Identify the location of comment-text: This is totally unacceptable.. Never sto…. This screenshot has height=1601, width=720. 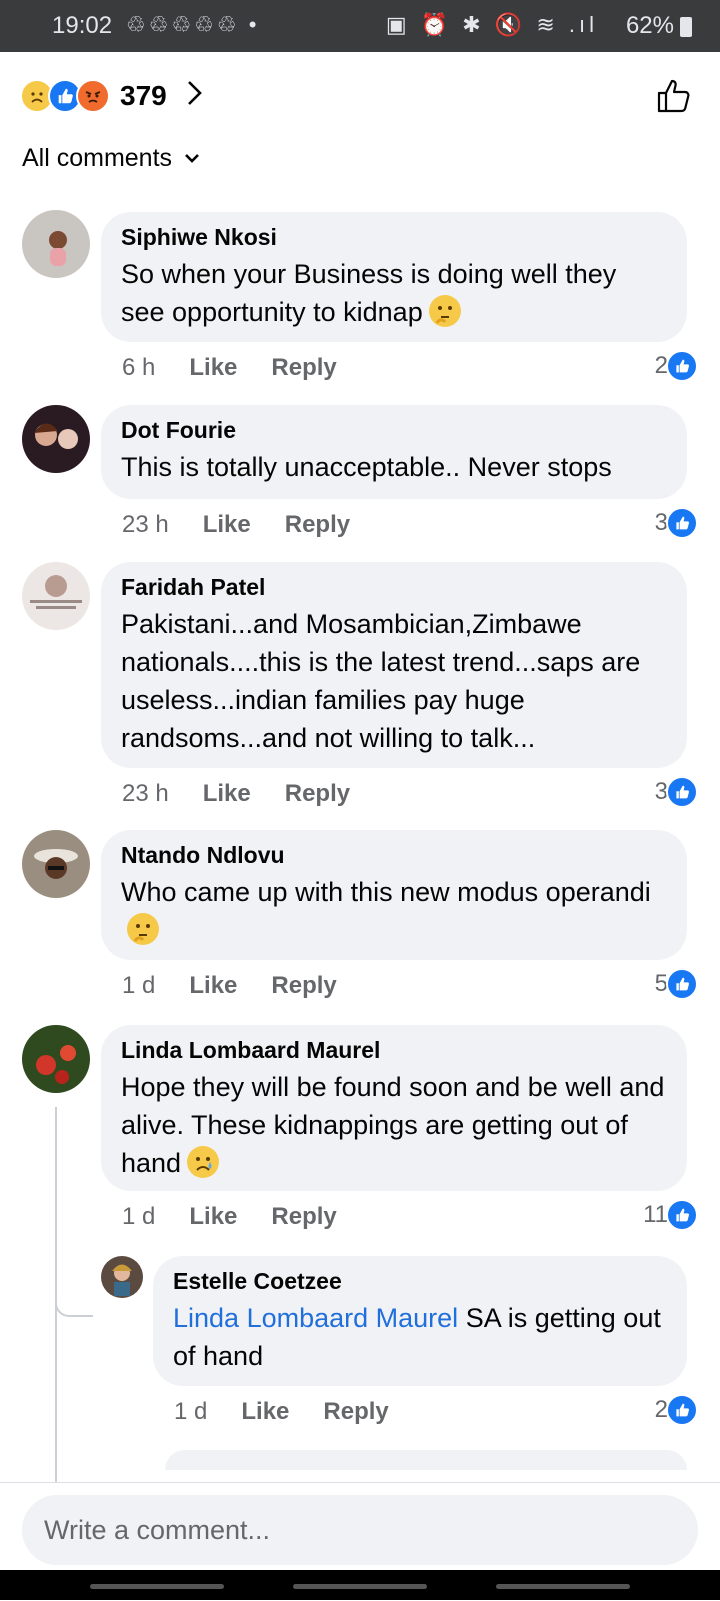
(366, 467).